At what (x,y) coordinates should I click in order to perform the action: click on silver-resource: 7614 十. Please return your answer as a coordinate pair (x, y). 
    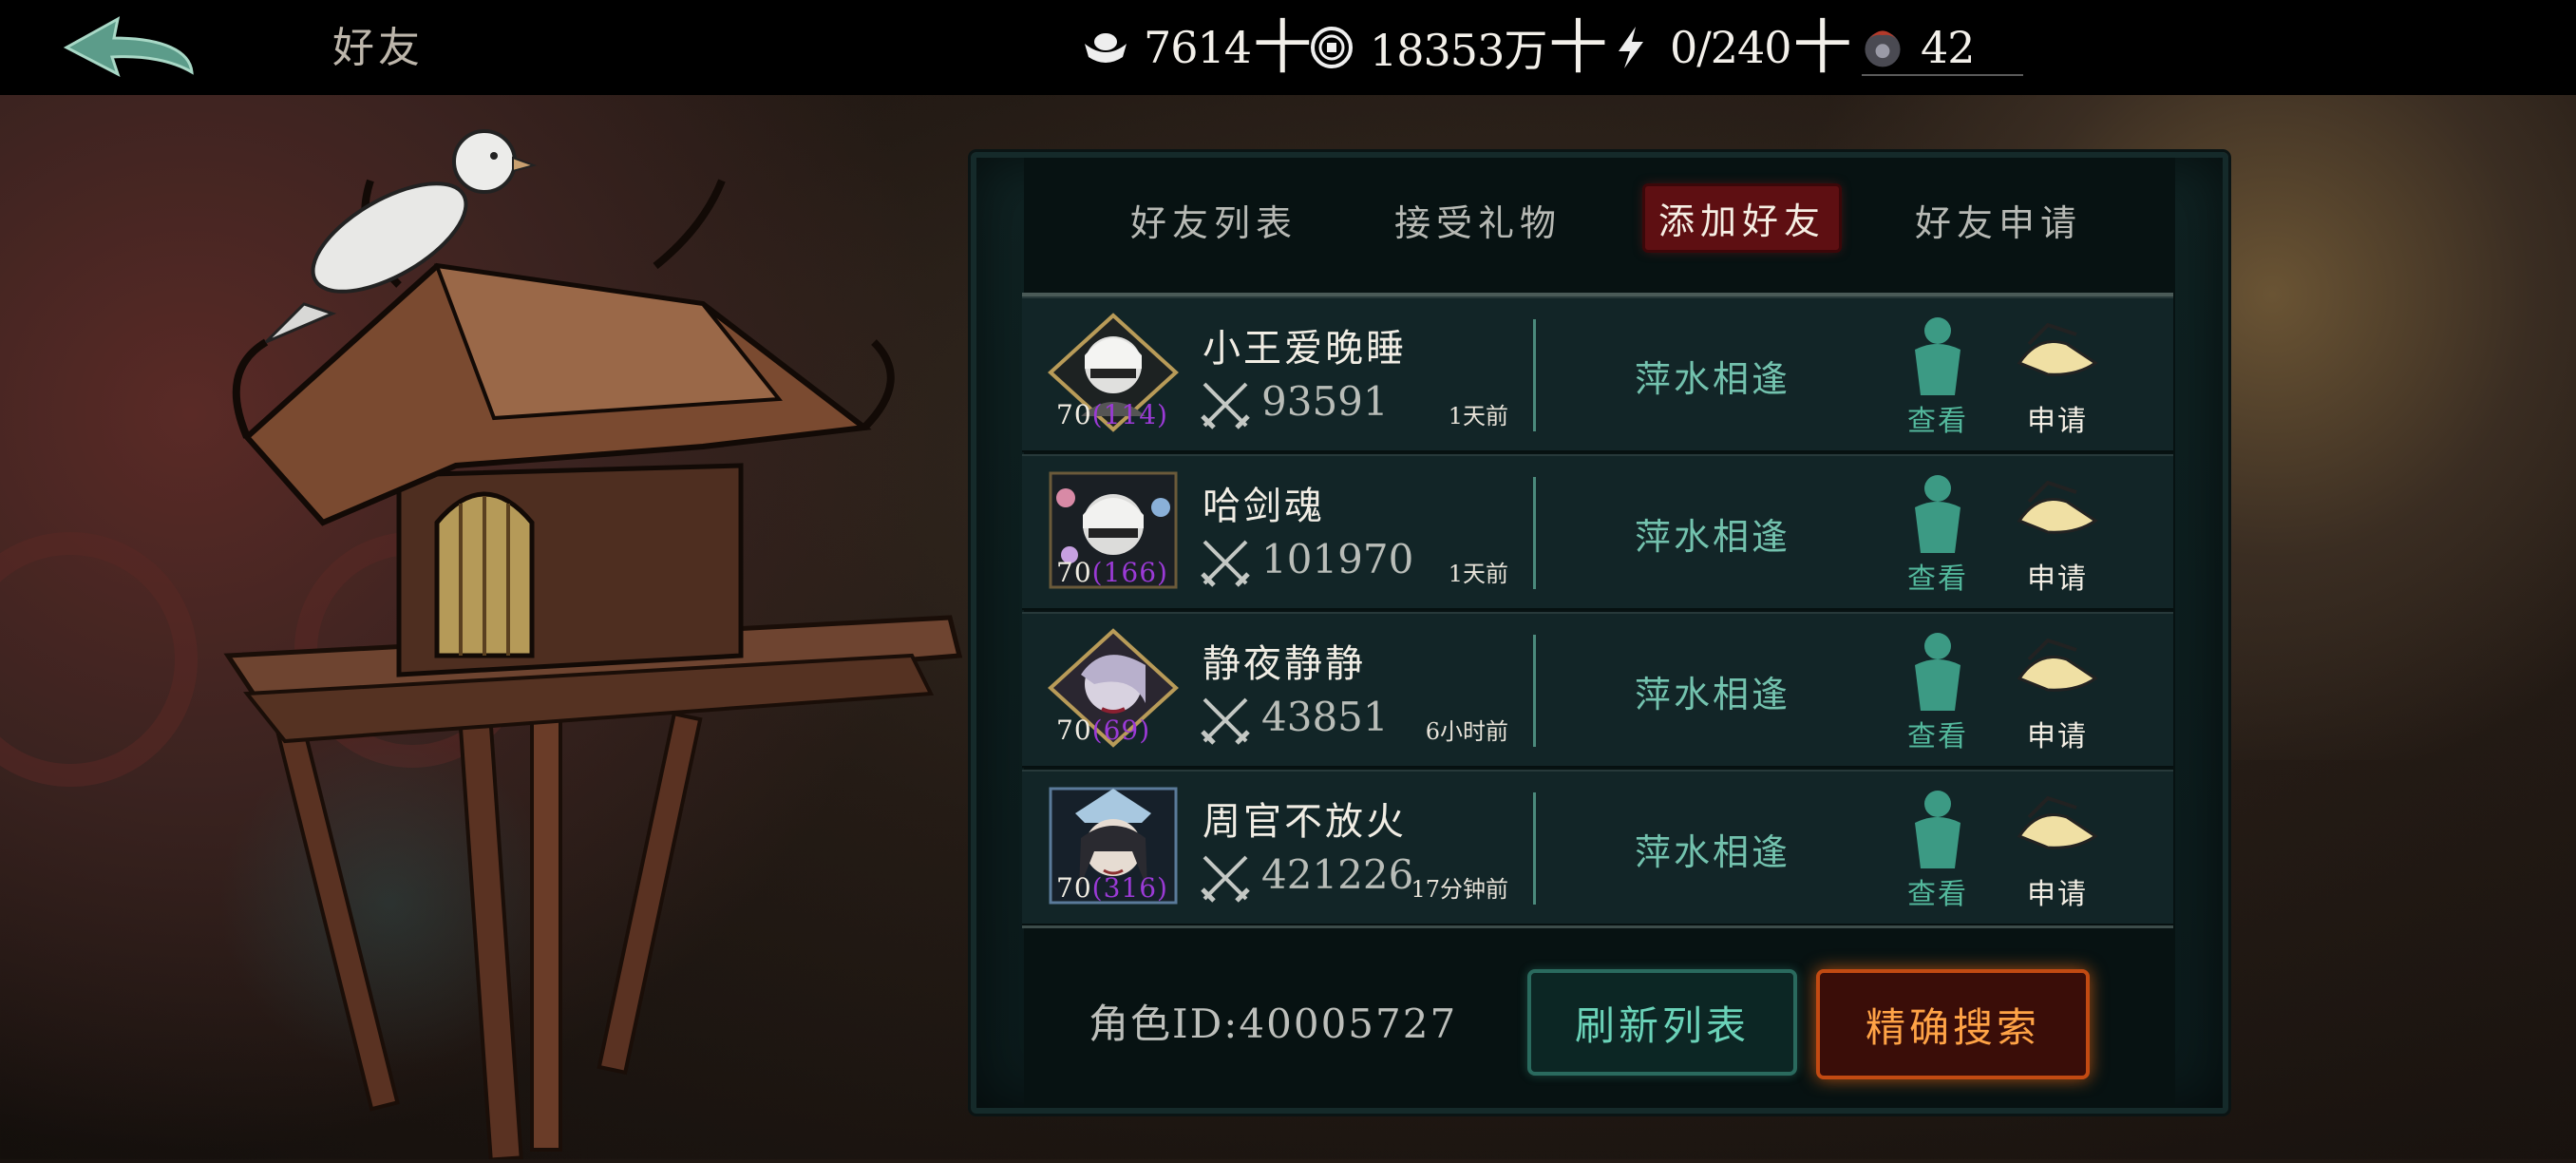
    Looking at the image, I should click on (1196, 48).